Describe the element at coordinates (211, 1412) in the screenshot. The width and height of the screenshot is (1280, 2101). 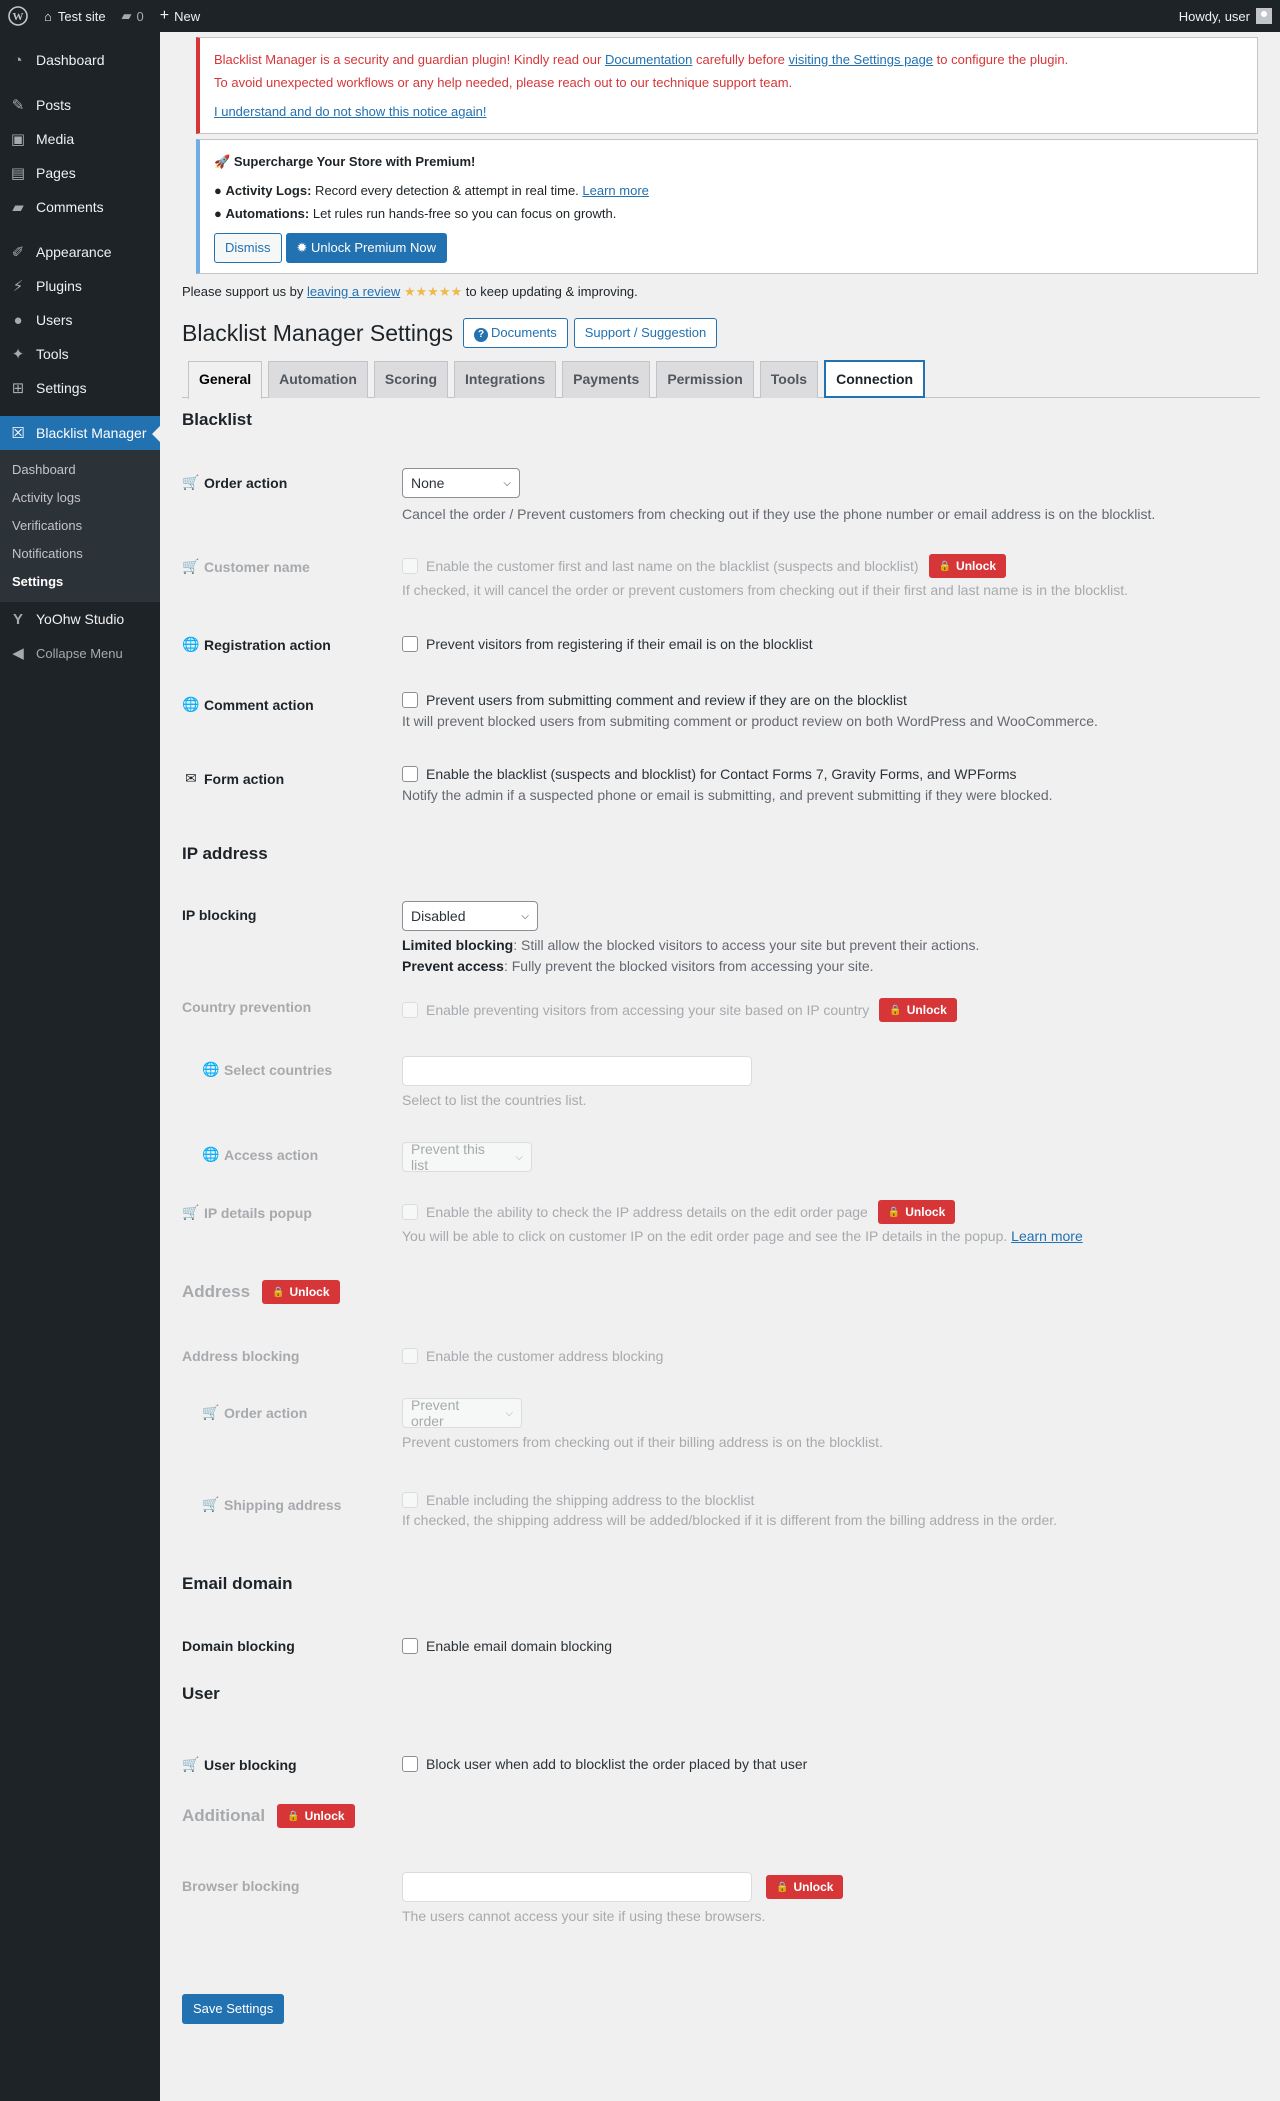
I see `cart-icon: 🛒` at that location.